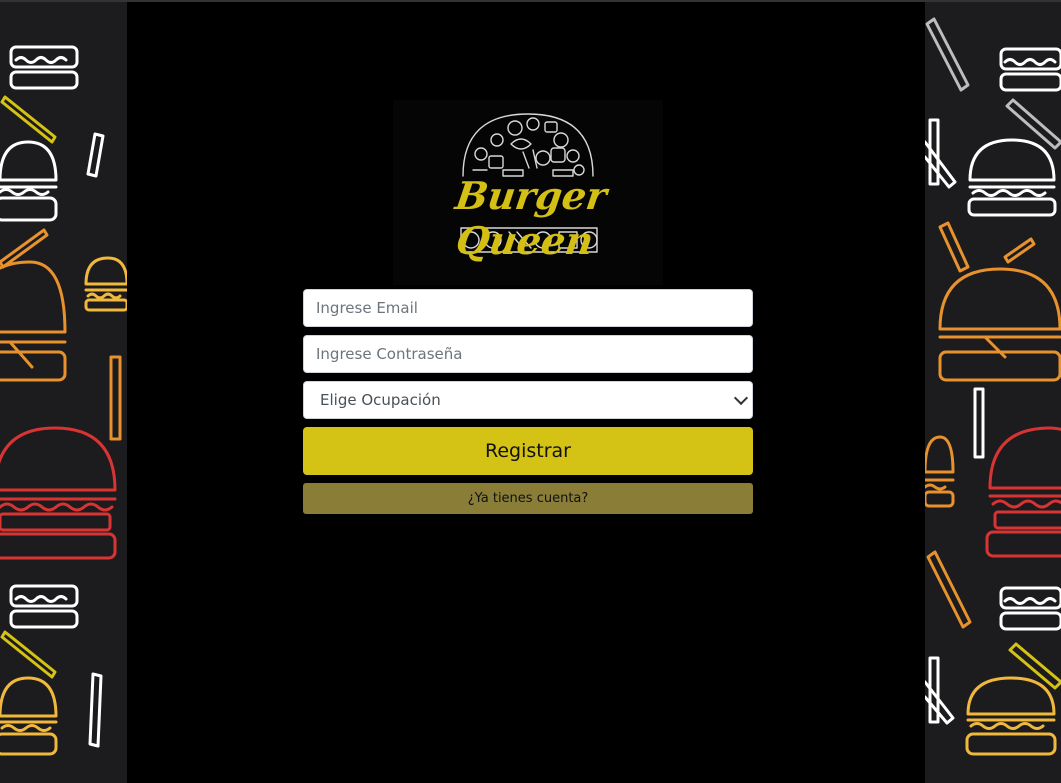 The height and width of the screenshot is (783, 1061). I want to click on password-field, so click(528, 354).